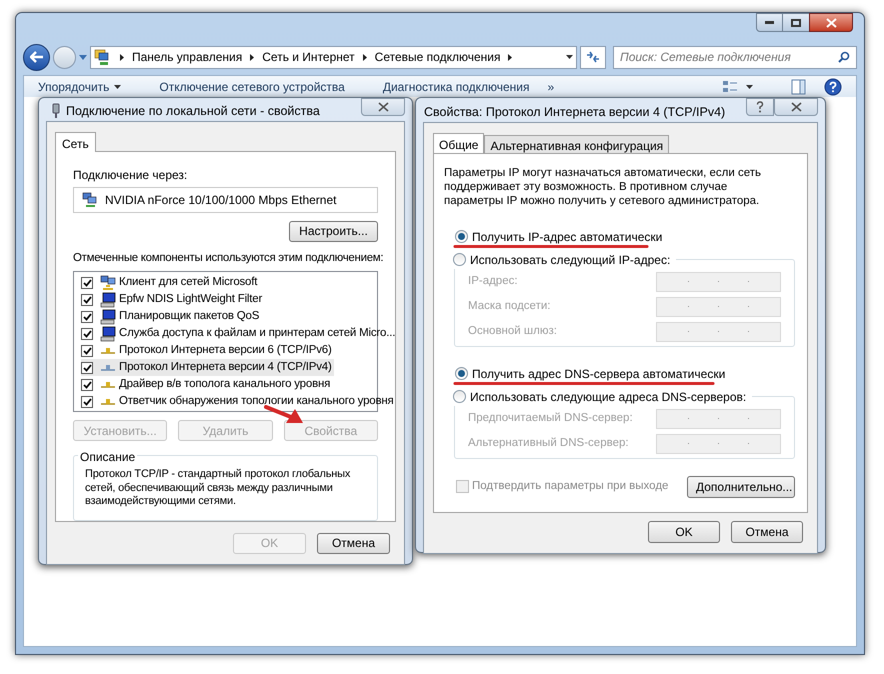 This screenshot has width=884, height=674. I want to click on breadcrumb: Панель управления, so click(187, 57).